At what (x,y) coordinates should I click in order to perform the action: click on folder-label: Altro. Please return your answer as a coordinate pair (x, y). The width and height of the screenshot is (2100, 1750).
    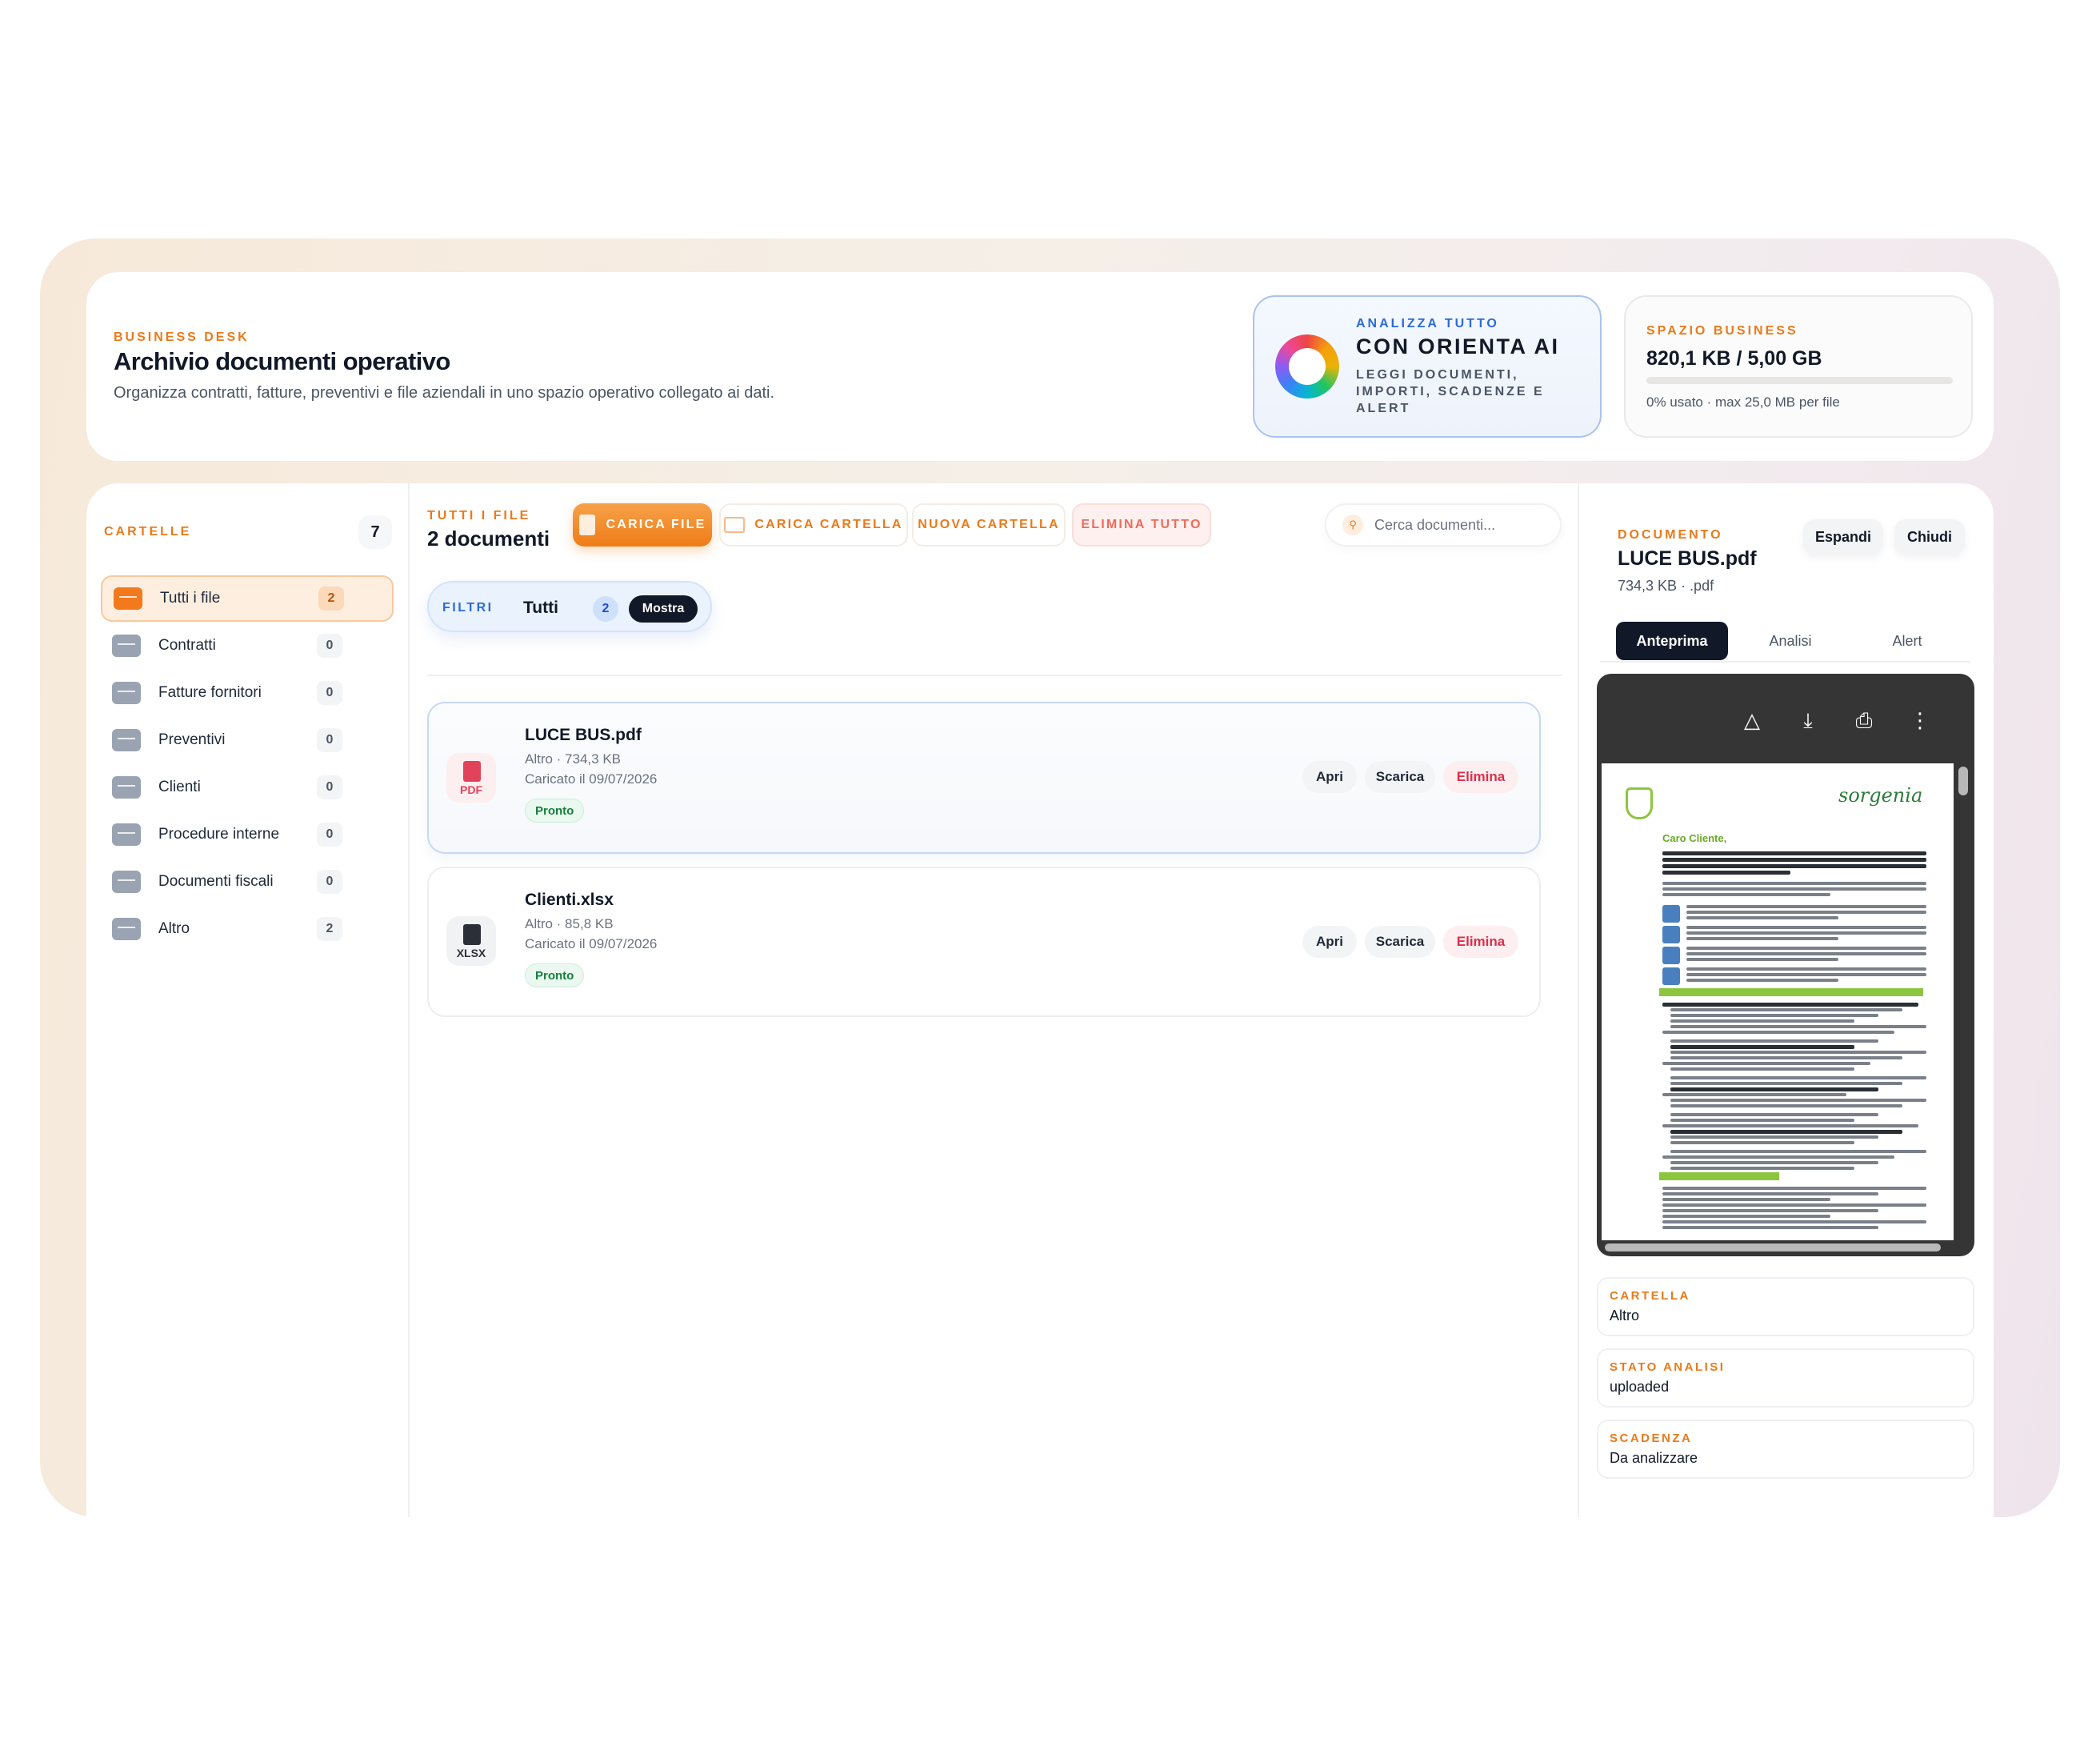
    Looking at the image, I should click on (174, 928).